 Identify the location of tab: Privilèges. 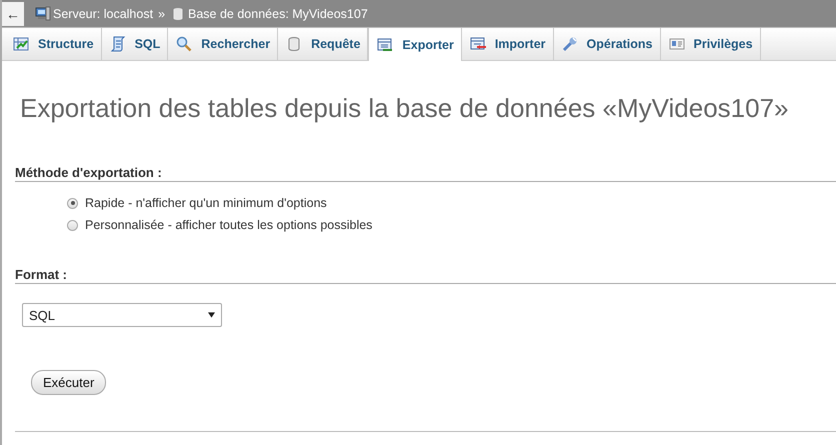
(710, 44).